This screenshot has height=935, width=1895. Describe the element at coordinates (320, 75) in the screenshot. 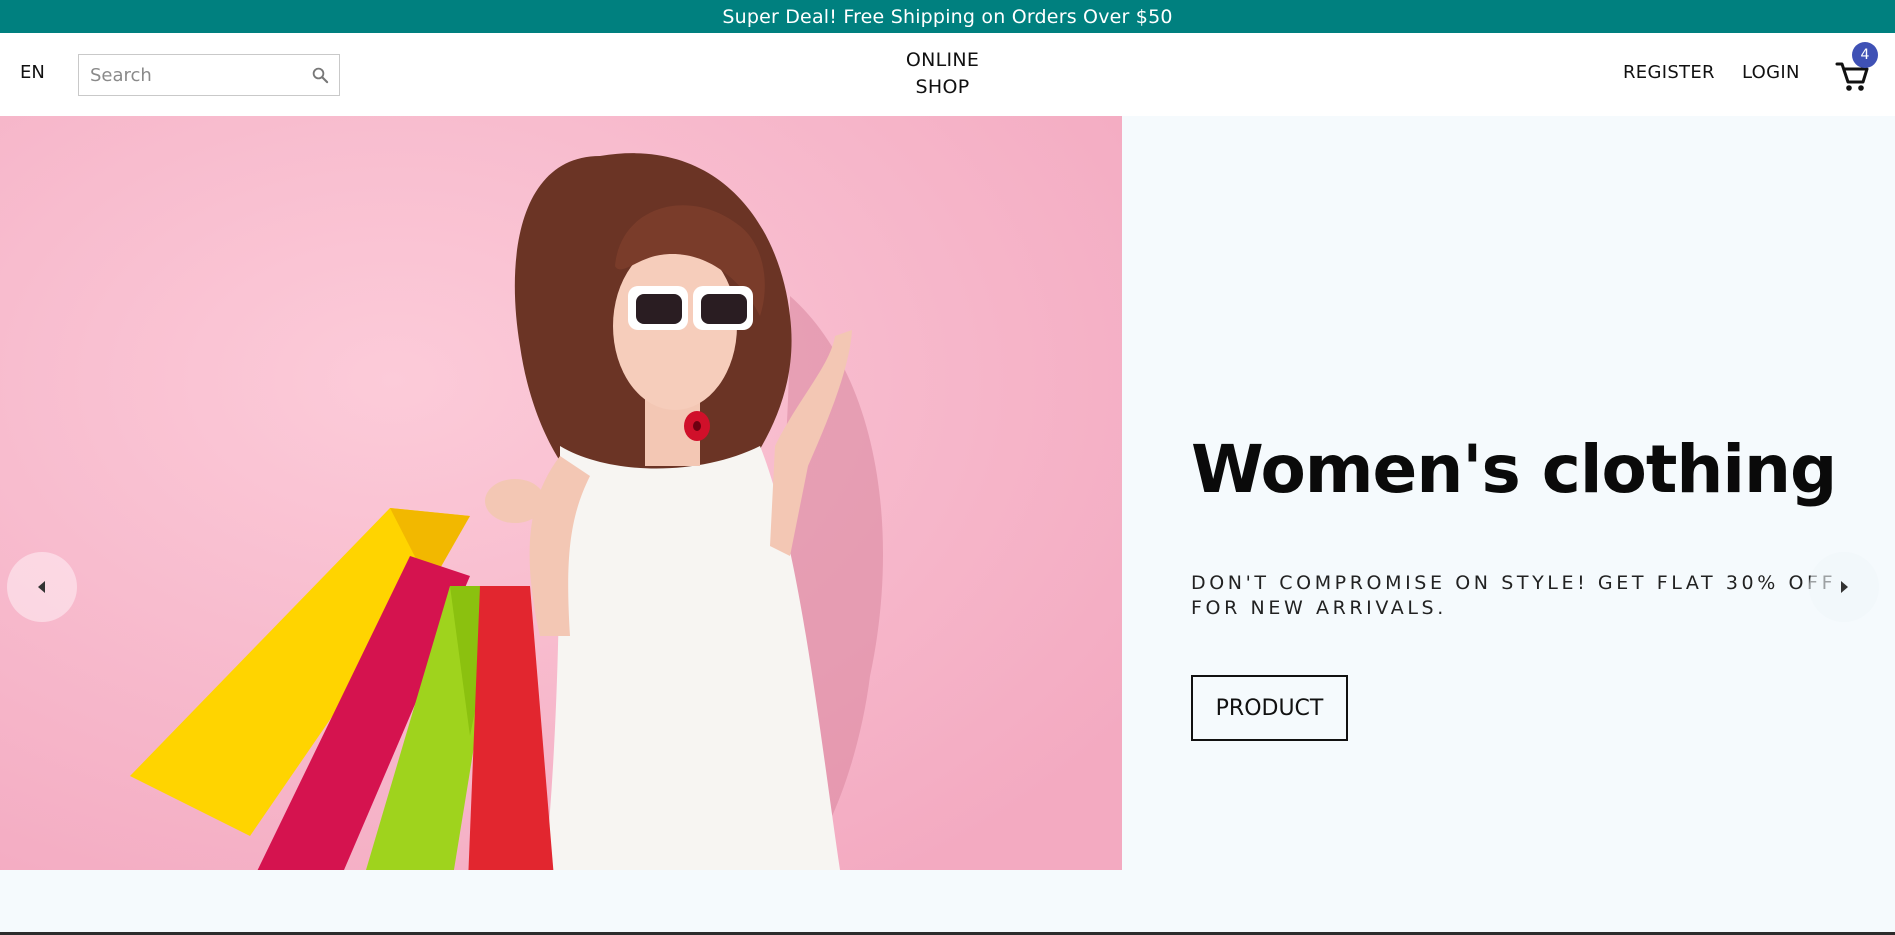

I see `search-icon` at that location.